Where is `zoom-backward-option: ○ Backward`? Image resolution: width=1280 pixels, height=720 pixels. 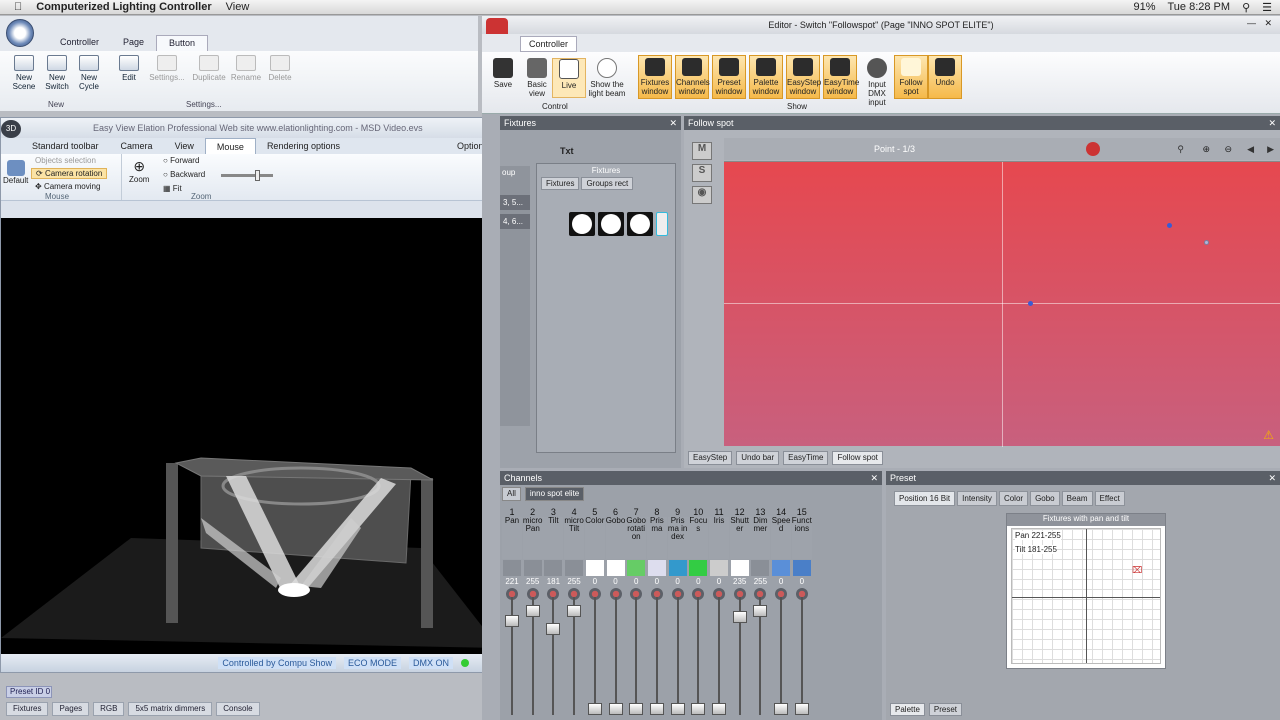 zoom-backward-option: ○ Backward is located at coordinates (184, 174).